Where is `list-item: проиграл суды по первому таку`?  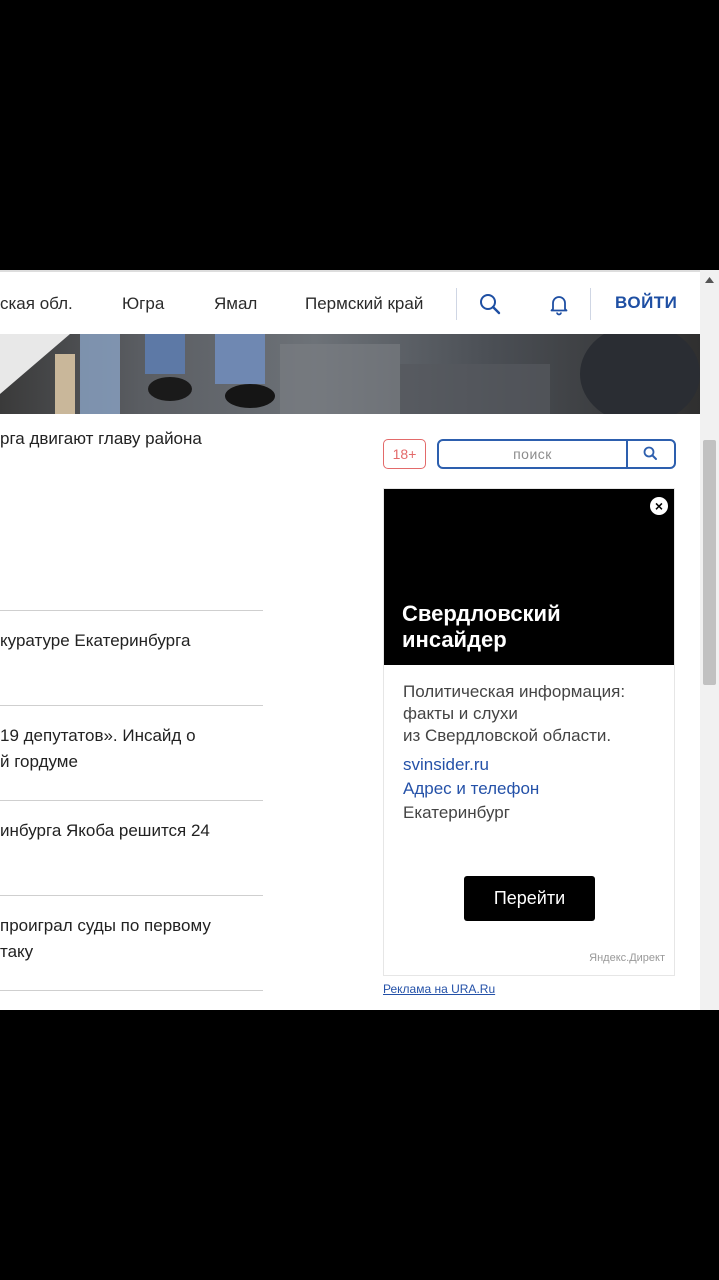 list-item: проиграл суды по первому таку is located at coordinates (131, 939).